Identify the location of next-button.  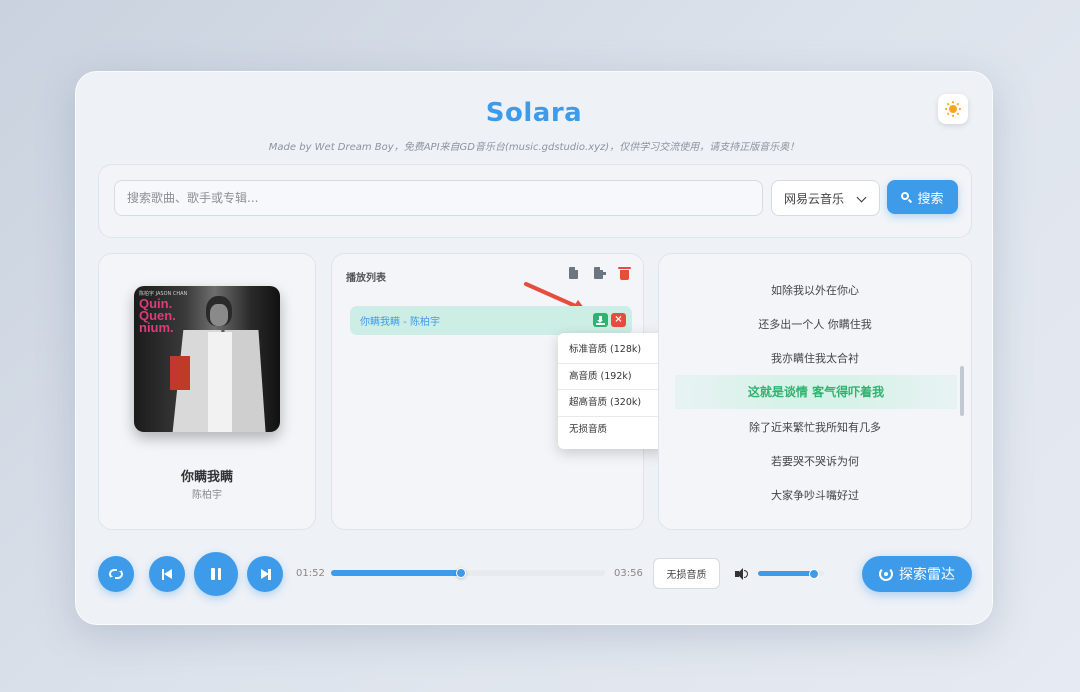
(265, 574).